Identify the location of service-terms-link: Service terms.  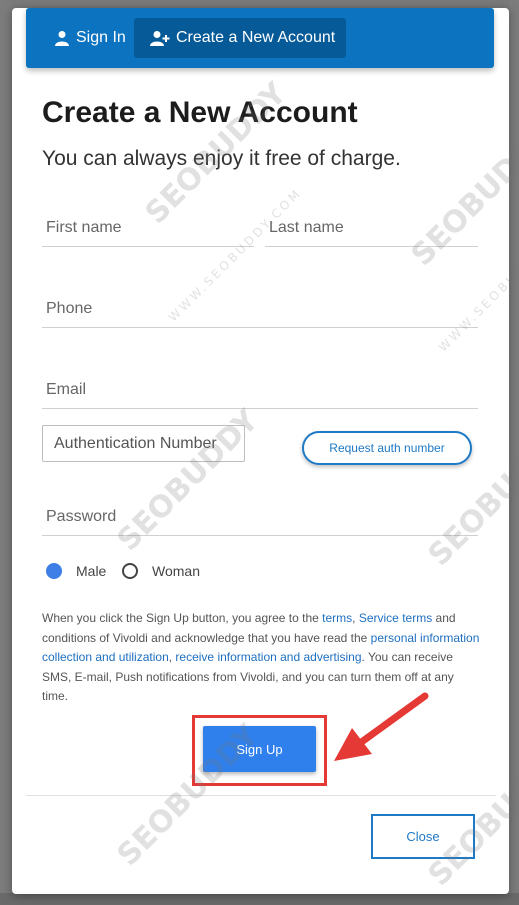
(395, 618).